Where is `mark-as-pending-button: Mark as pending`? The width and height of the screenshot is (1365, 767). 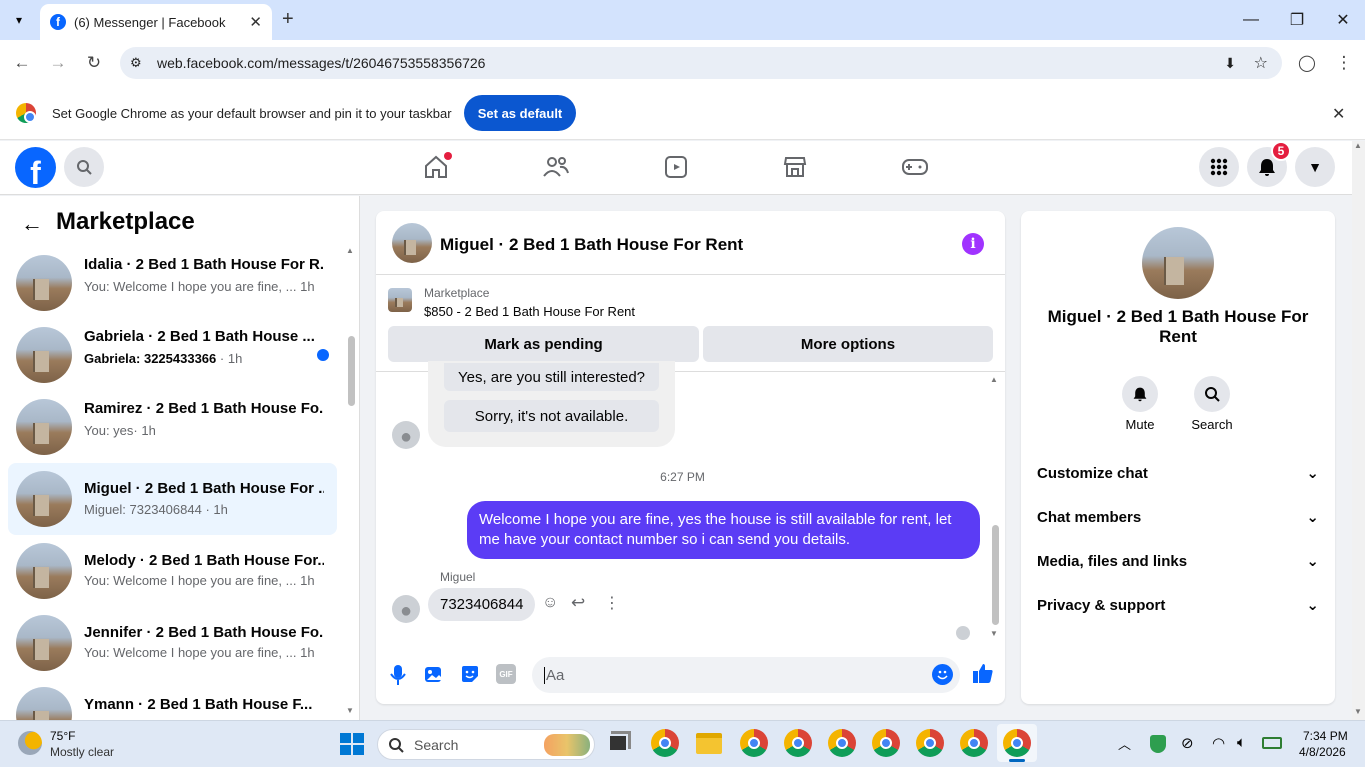
mark-as-pending-button: Mark as pending is located at coordinates (543, 344).